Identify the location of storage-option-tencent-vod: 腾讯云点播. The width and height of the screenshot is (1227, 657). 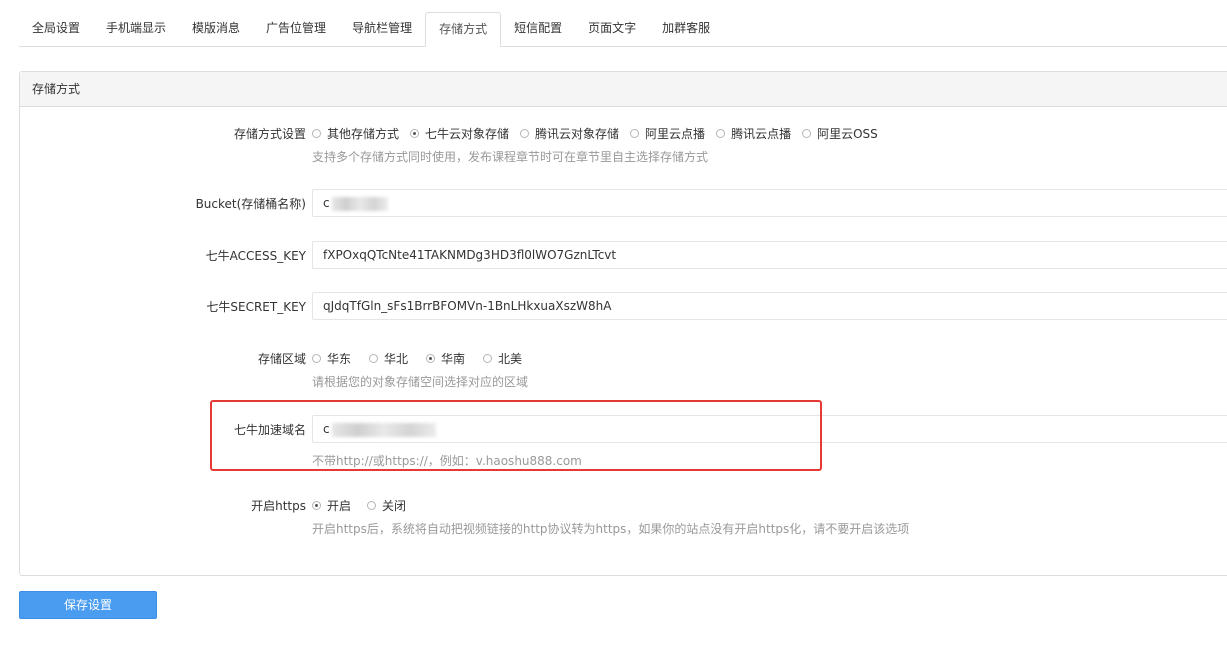
(753, 133).